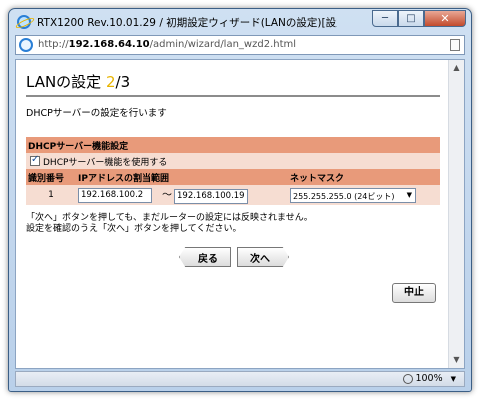  I want to click on dropdown-arrow-icon: ▼, so click(409, 194).